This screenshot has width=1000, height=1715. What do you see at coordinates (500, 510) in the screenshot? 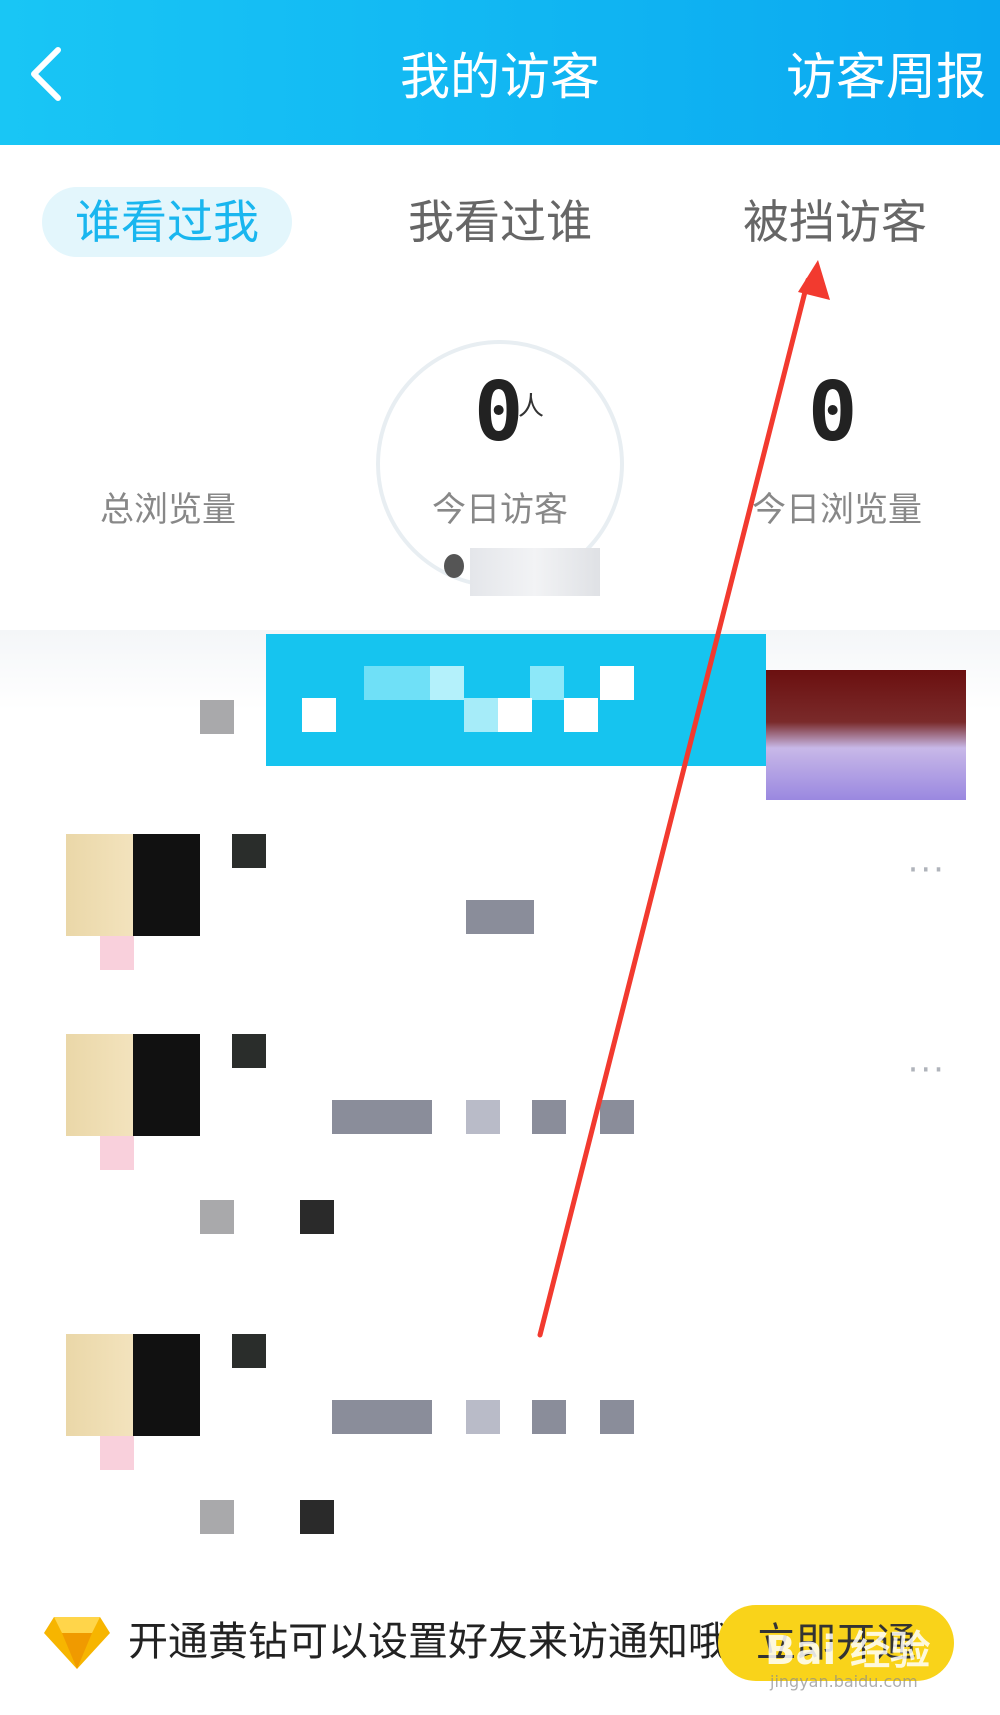
I see `today-visitors-label: 今日访客` at bounding box center [500, 510].